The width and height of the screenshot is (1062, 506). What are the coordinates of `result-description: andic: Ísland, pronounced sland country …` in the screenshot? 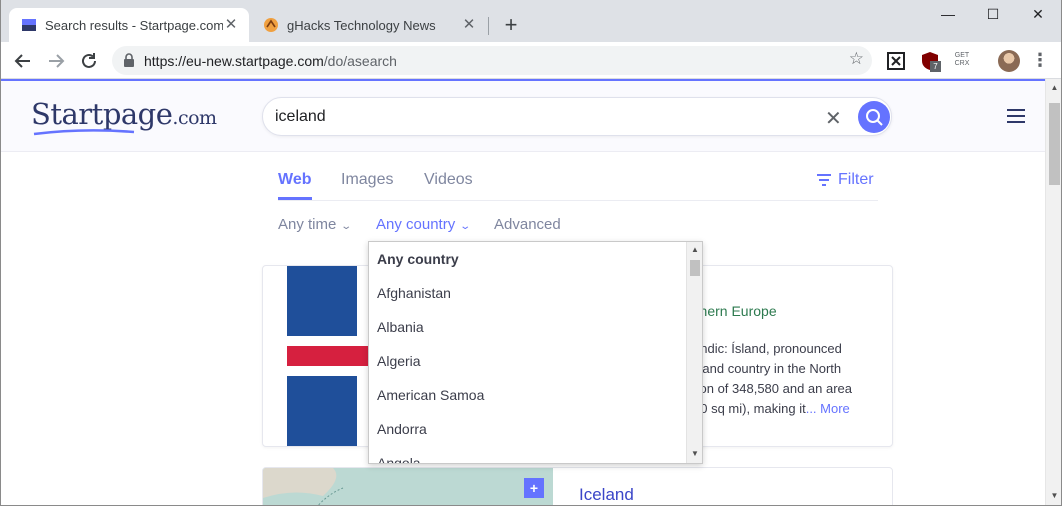 It's located at (788, 379).